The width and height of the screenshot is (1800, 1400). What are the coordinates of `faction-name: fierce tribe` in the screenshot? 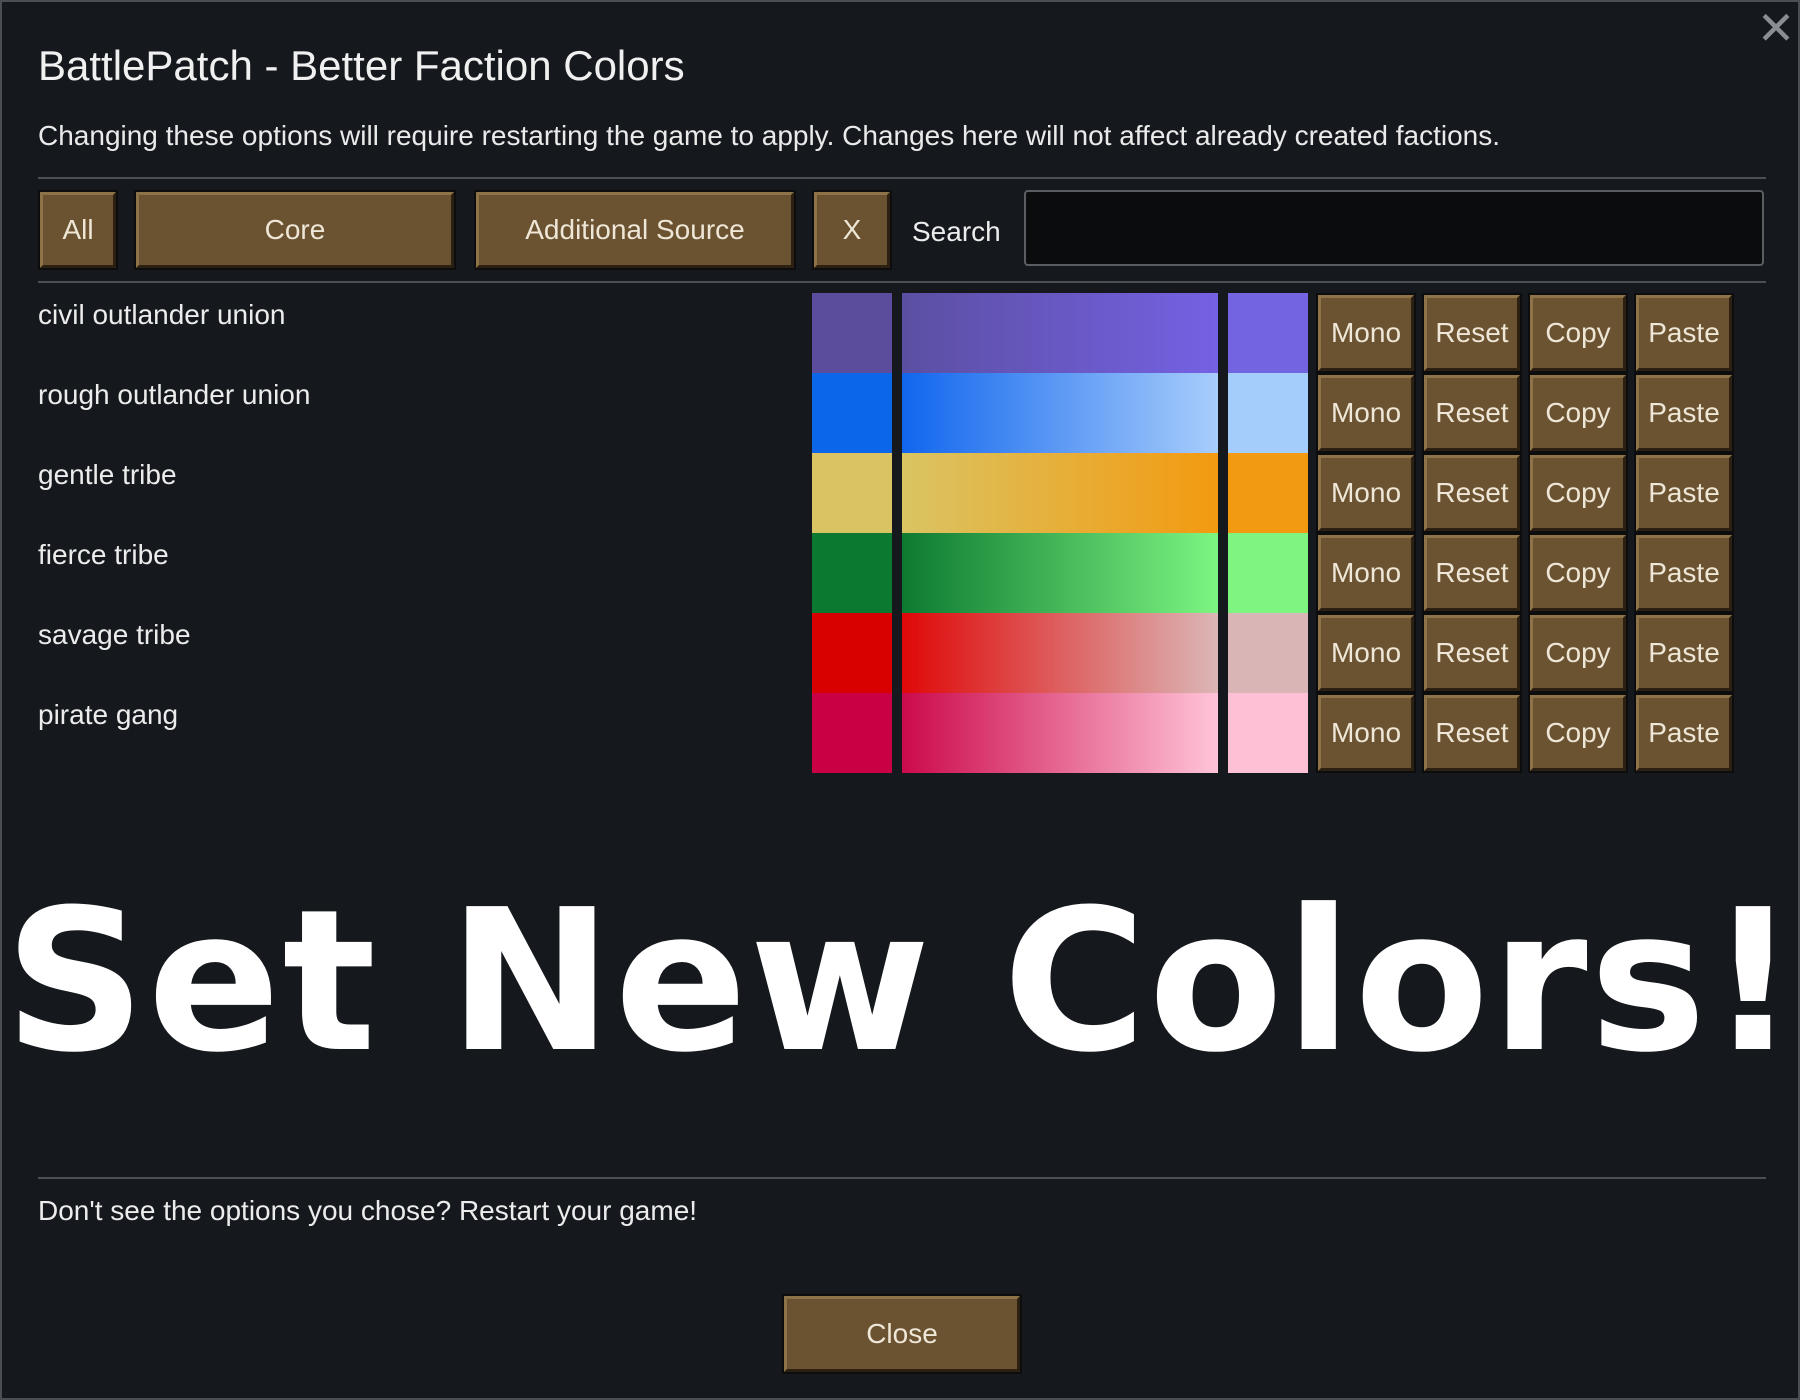 It's located at (103, 554).